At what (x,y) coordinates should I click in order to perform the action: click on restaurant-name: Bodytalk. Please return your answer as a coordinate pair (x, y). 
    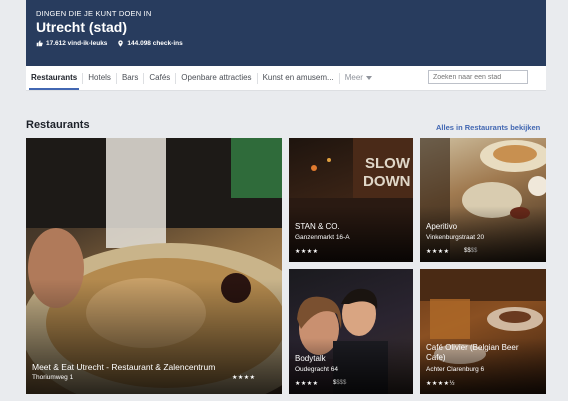
    Looking at the image, I should click on (310, 358).